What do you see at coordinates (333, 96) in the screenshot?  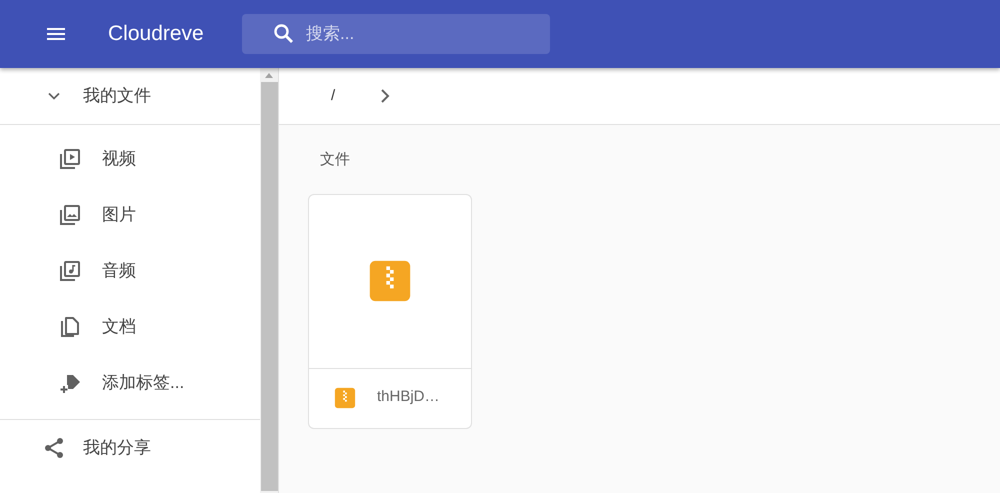 I see `breadcrumb-path: /` at bounding box center [333, 96].